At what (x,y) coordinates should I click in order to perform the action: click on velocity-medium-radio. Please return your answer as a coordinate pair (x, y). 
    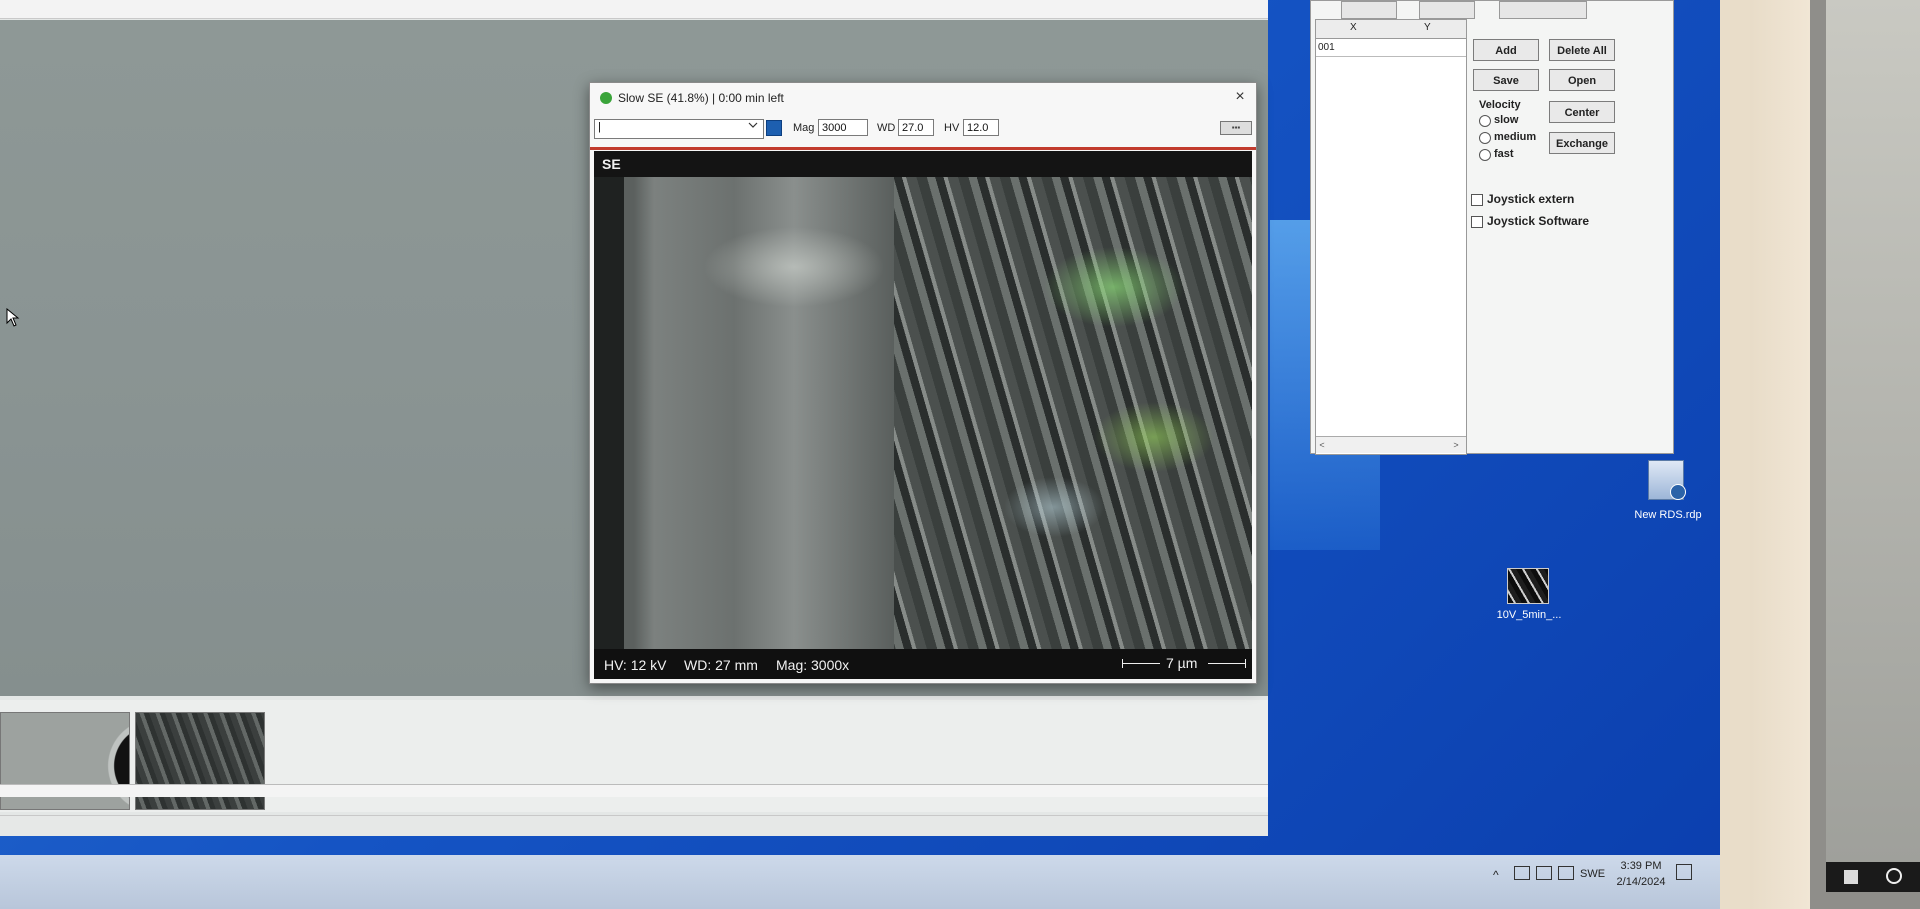
    Looking at the image, I should click on (1485, 138).